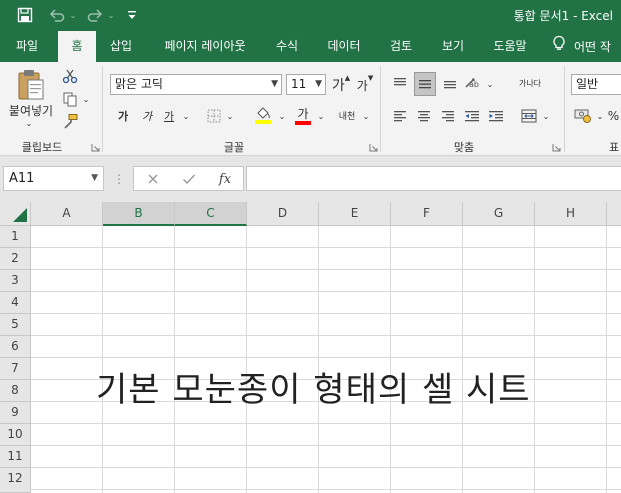 Image resolution: width=621 pixels, height=493 pixels. What do you see at coordinates (211, 214) in the screenshot?
I see `column-header: C` at bounding box center [211, 214].